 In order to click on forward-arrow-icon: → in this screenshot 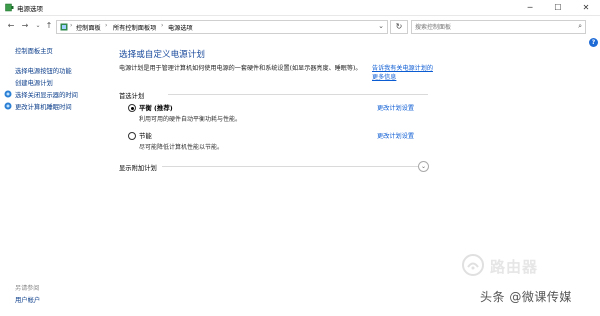, I will do `click(25, 26)`.